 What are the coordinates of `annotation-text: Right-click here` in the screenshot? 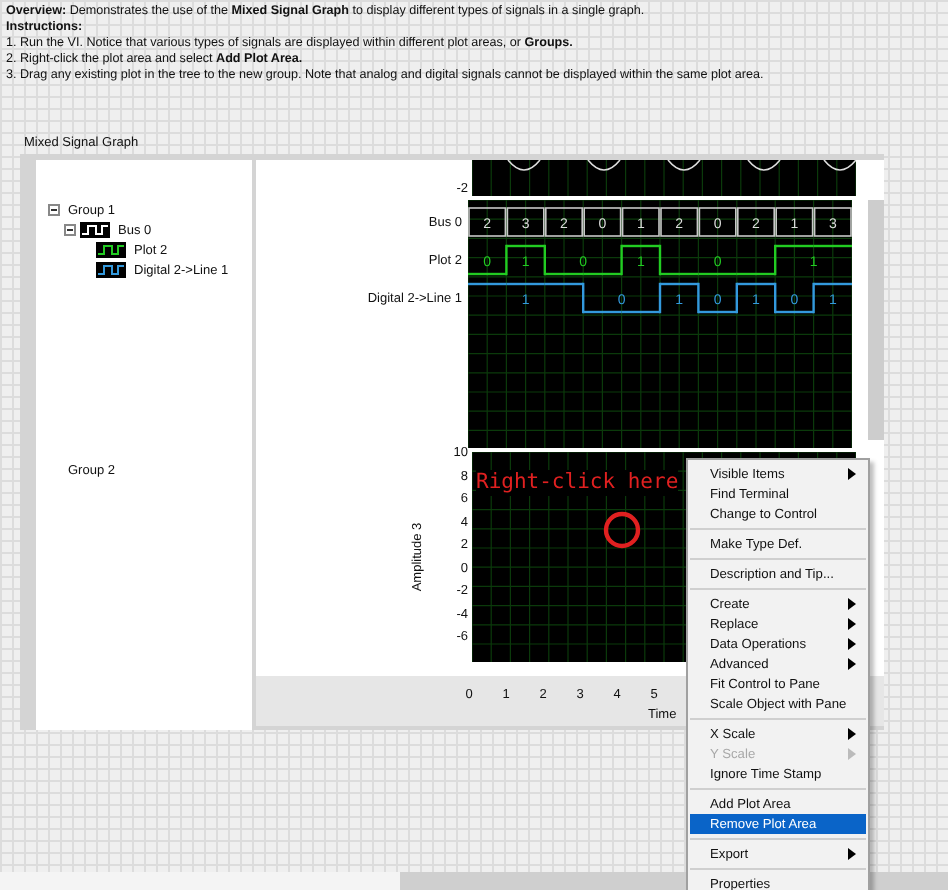 It's located at (577, 483).